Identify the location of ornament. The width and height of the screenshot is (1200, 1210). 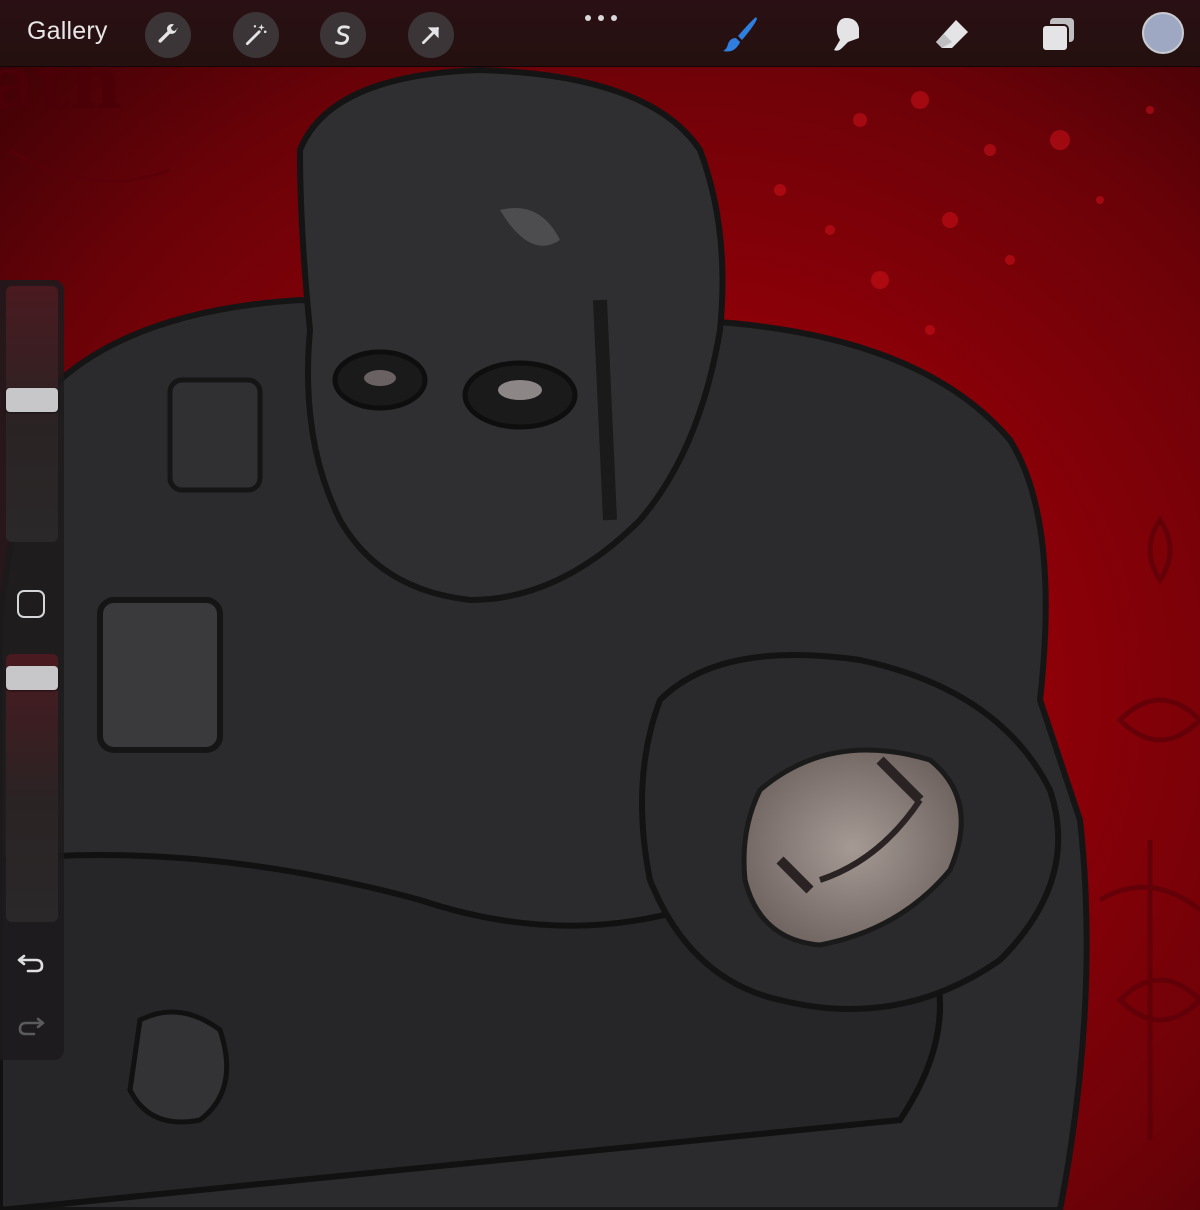
(1149, 827).